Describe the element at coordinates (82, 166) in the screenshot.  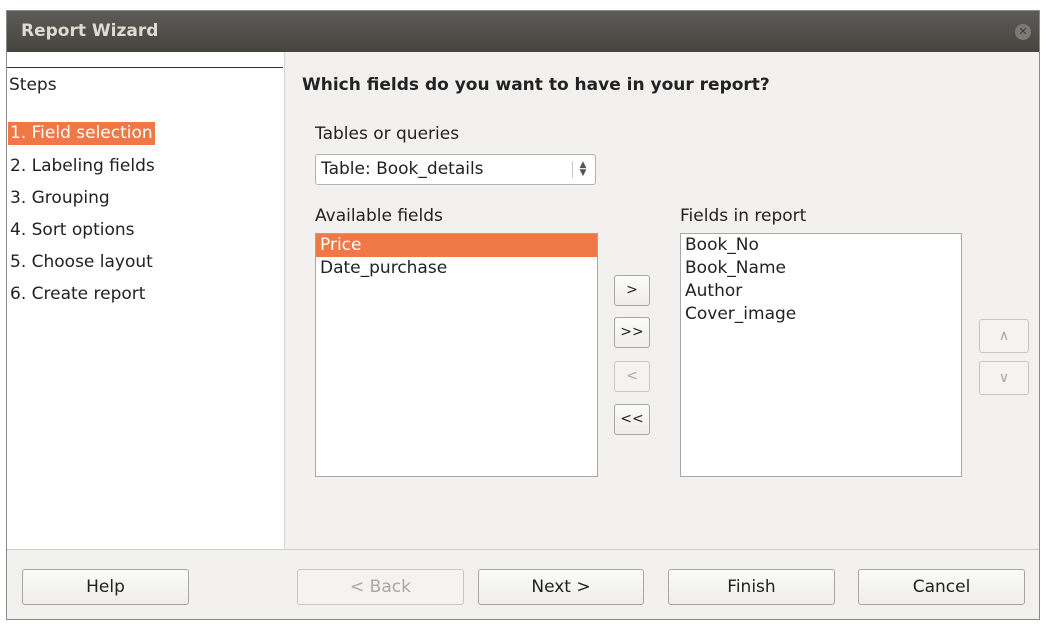
I see `step-labeling-fields: 2. Labeling fields` at that location.